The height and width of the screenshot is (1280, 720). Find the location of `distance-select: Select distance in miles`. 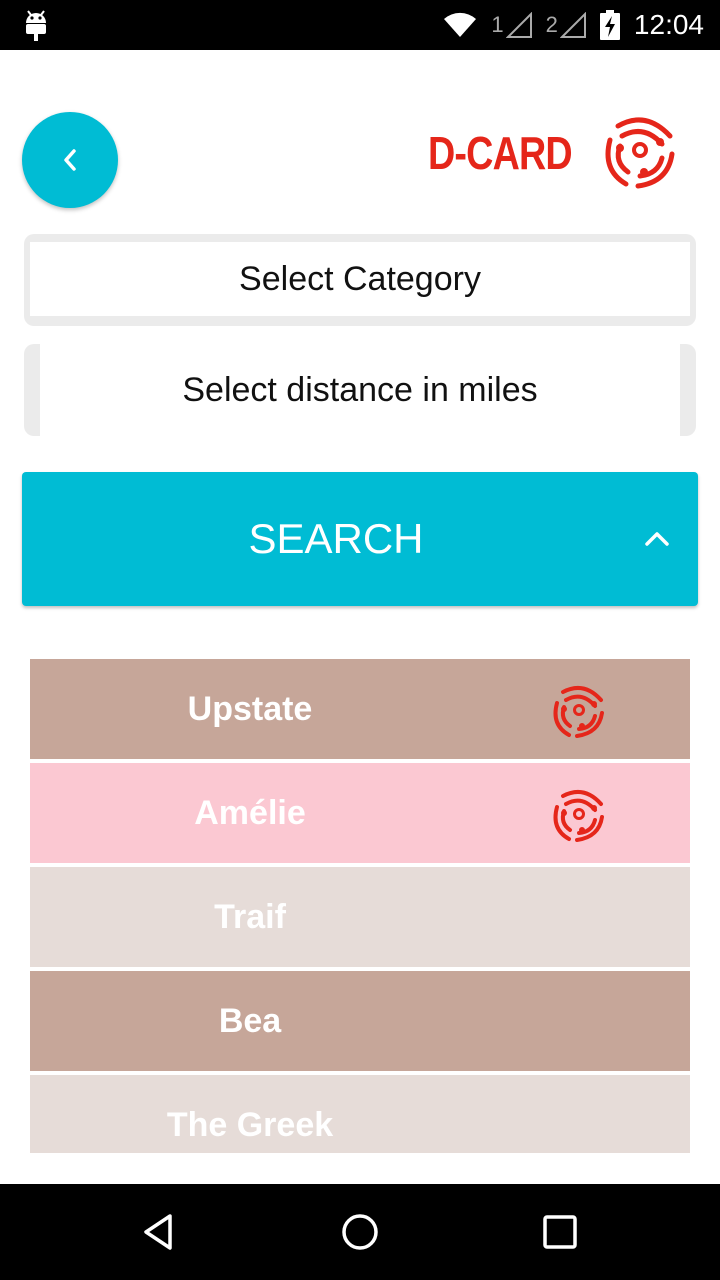

distance-select: Select distance in miles is located at coordinates (360, 390).